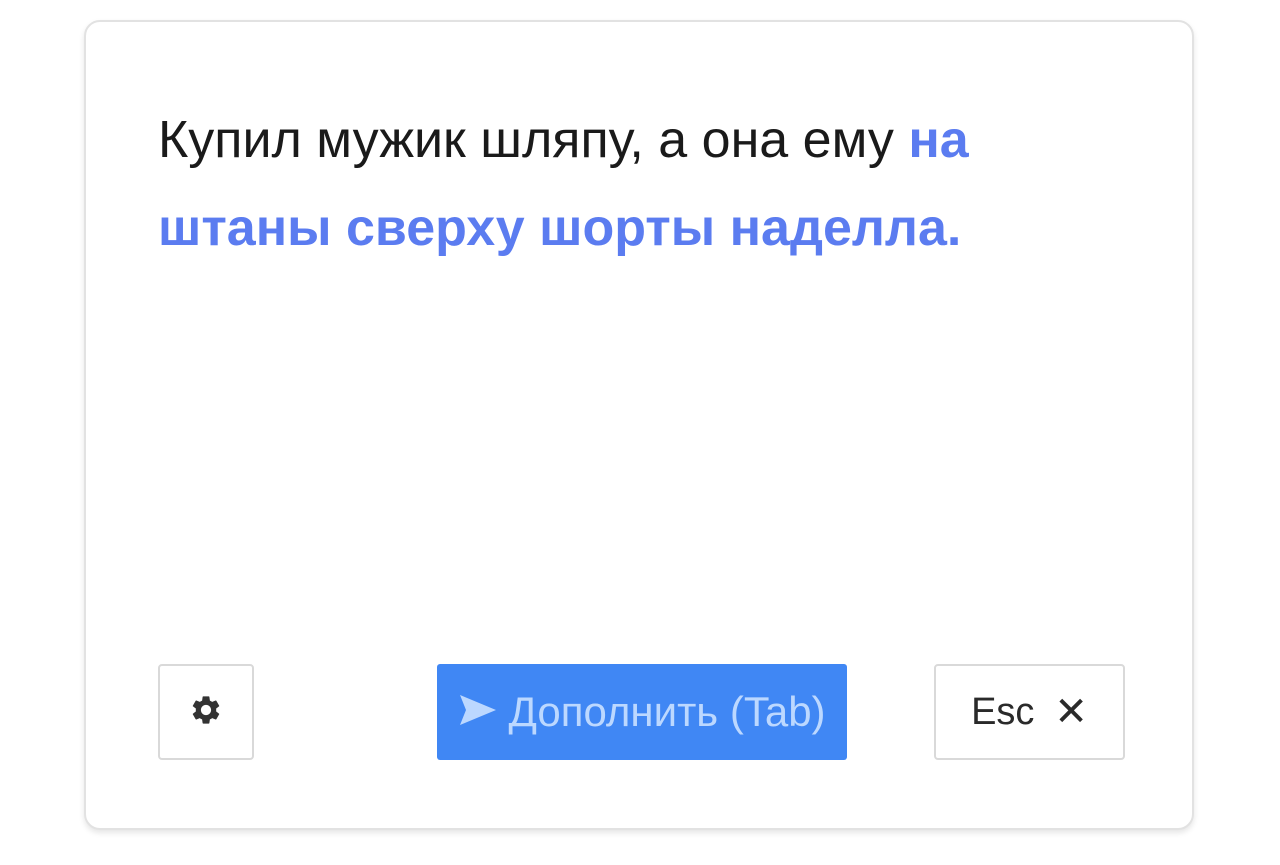 The image size is (1280, 865). Describe the element at coordinates (667, 711) in the screenshot. I see `complete-button-label: Дополнить (Tab)` at that location.